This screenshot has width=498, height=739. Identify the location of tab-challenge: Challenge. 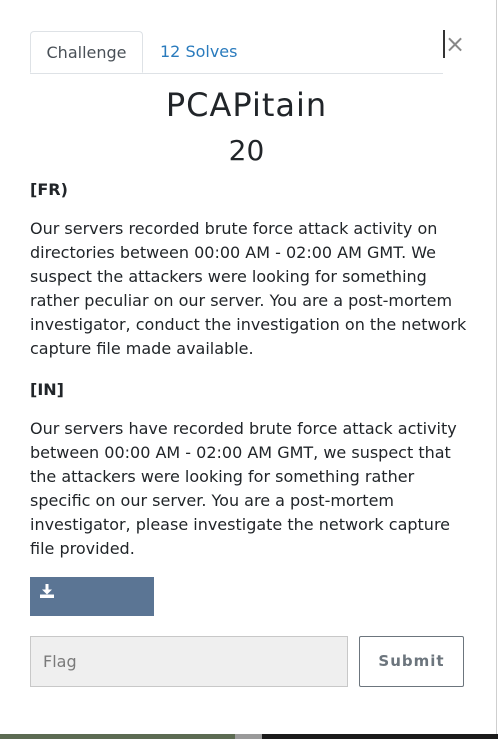
(86, 52).